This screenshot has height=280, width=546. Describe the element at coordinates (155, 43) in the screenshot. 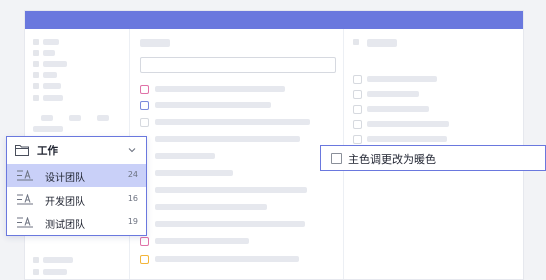

I see `list-title` at that location.